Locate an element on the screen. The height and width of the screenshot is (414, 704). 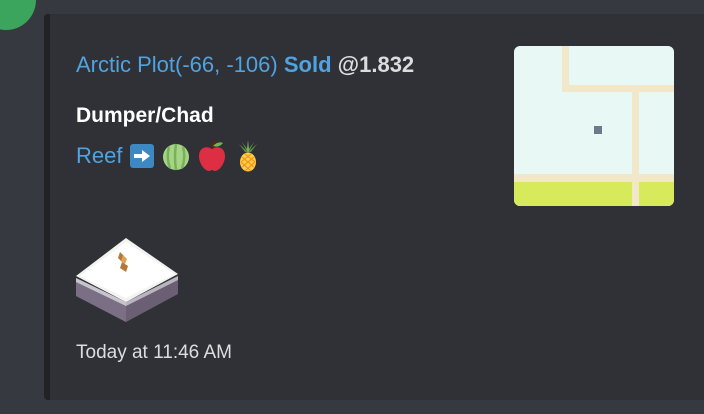
user-avatar is located at coordinates (18, 15).